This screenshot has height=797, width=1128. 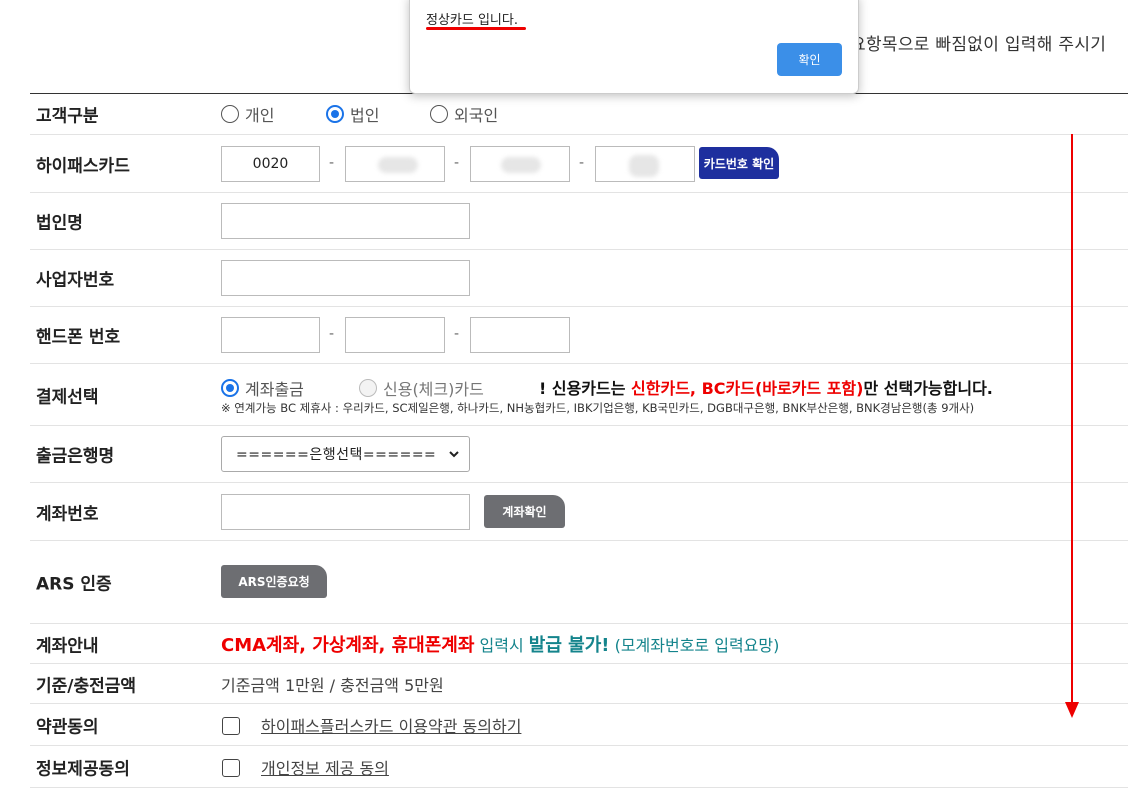 I want to click on account-number-input, so click(x=345, y=512).